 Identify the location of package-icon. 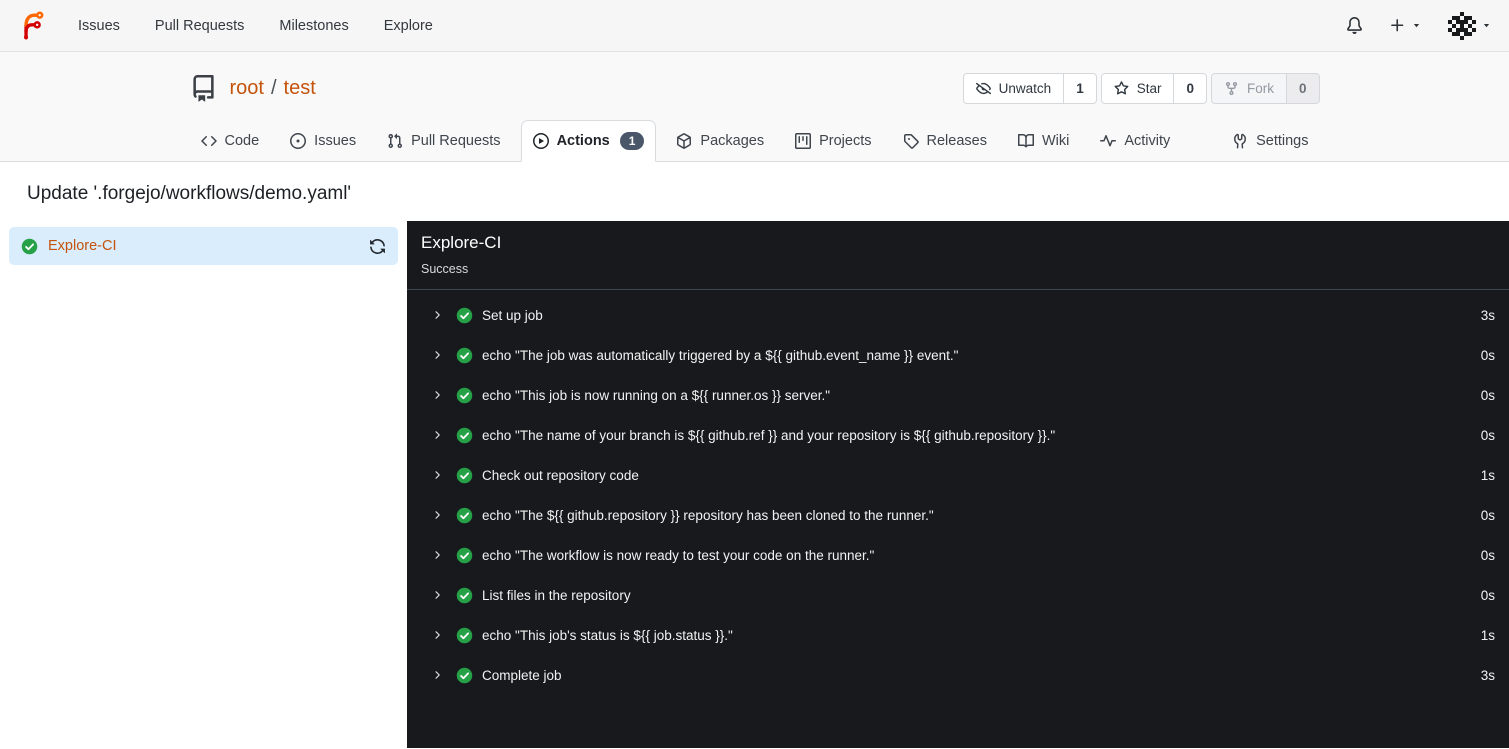
(684, 141).